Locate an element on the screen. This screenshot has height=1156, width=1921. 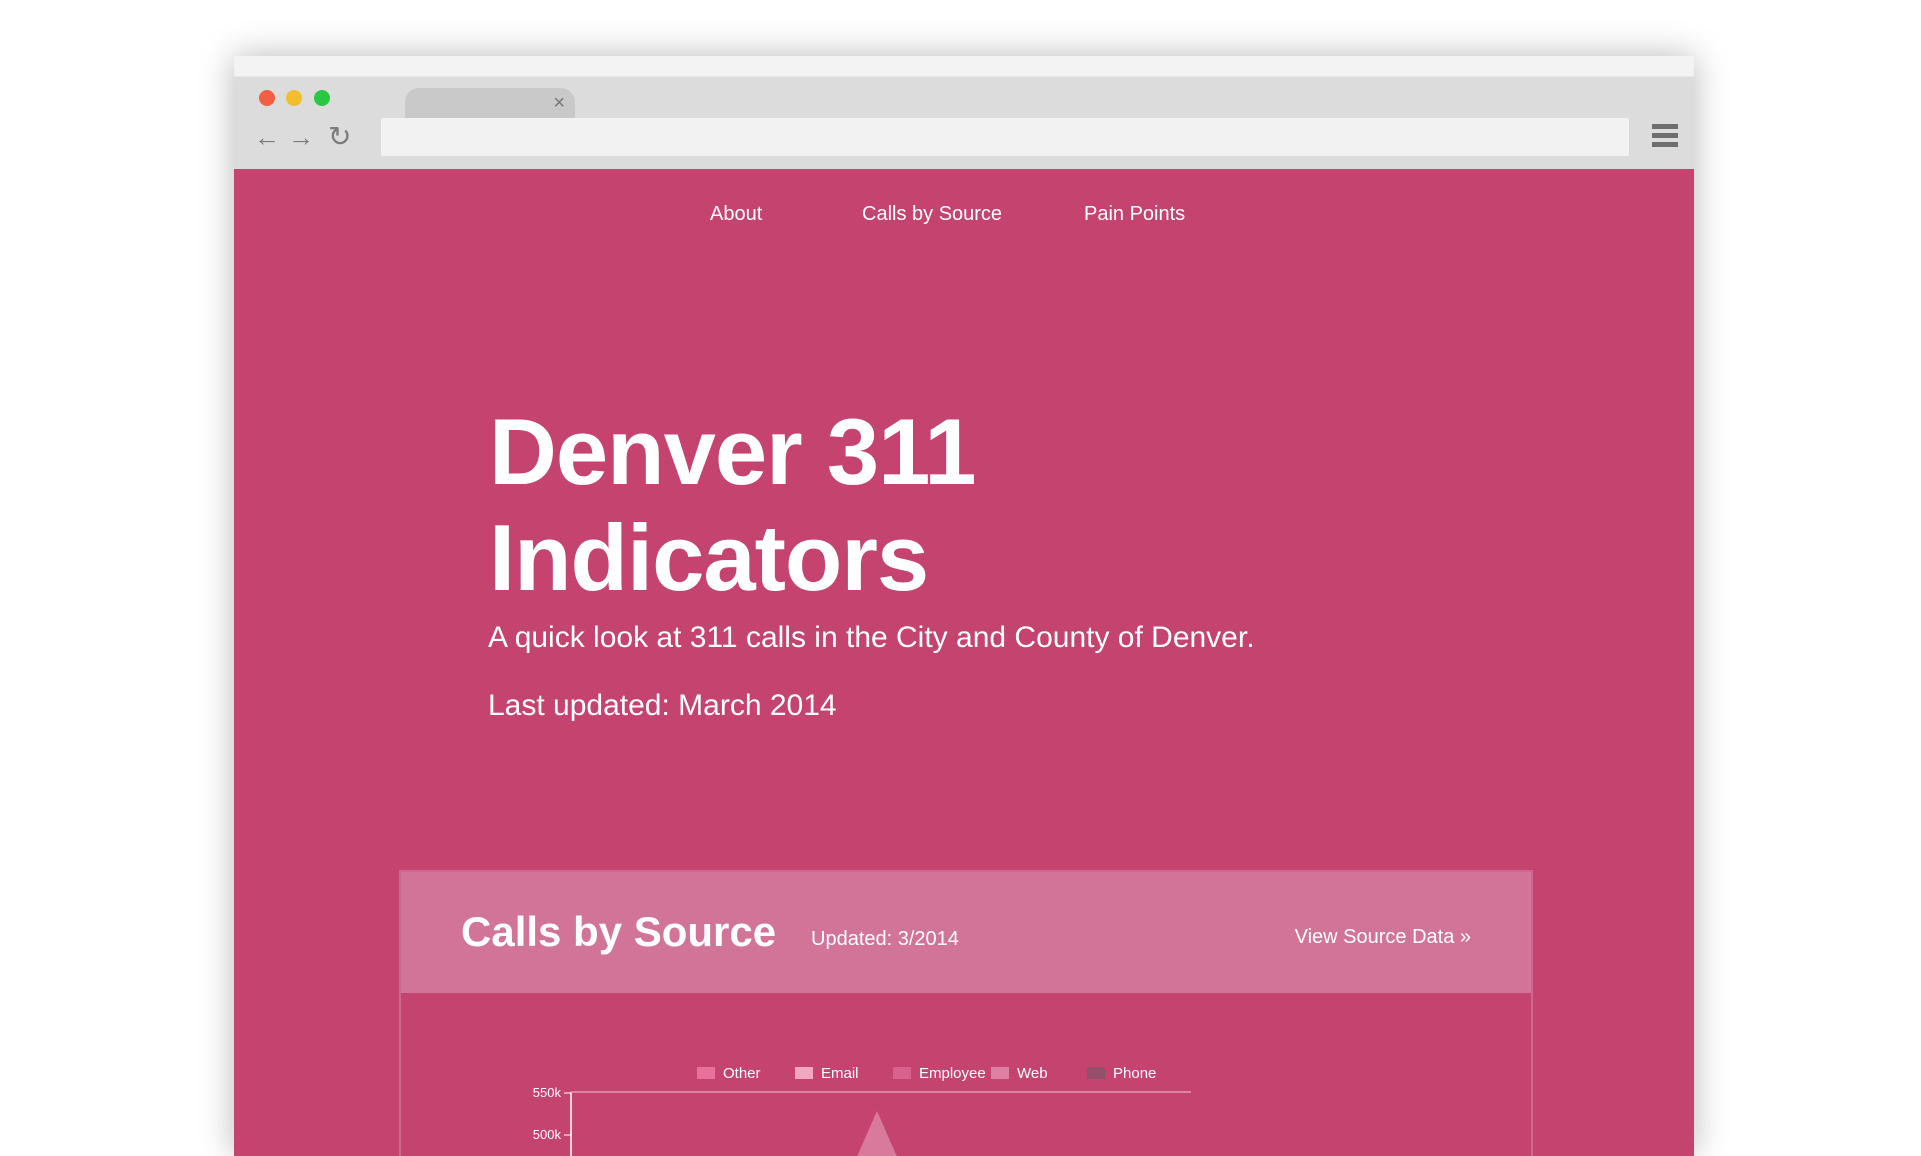
y-tick-label: 500k is located at coordinates (547, 1134).